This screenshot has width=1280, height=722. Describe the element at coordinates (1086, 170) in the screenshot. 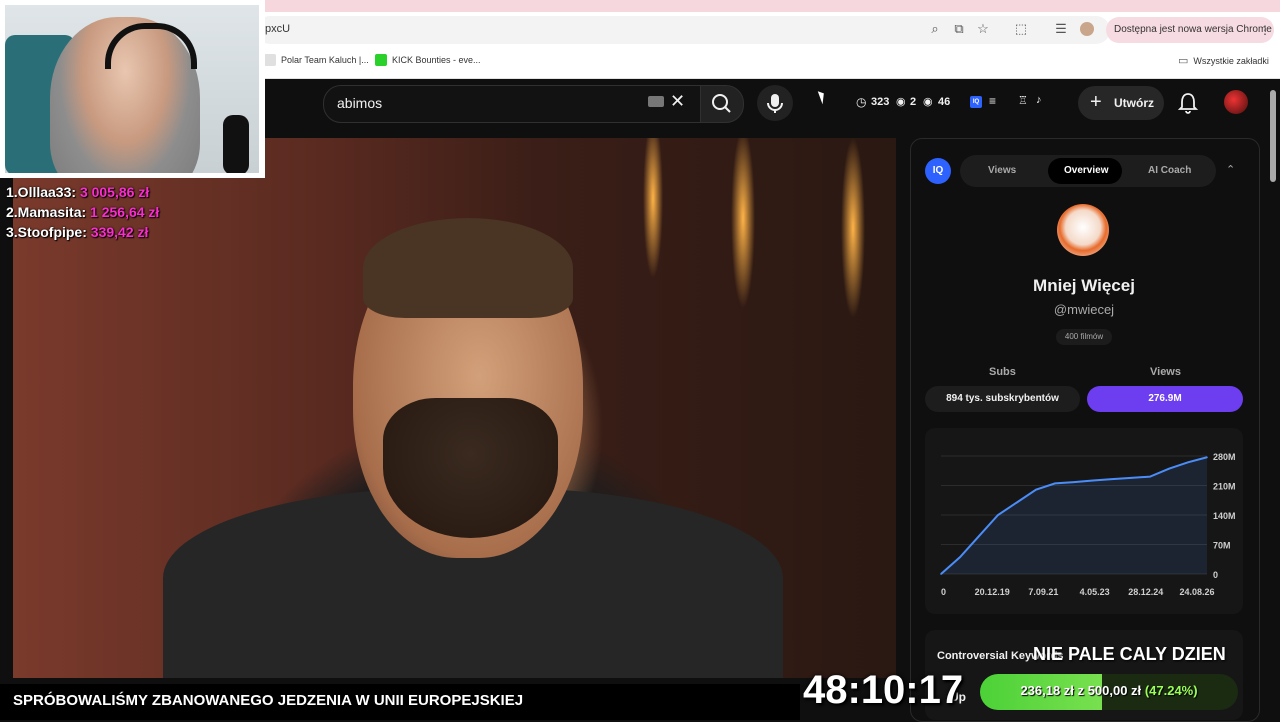

I see `tab-overview: Overview` at that location.